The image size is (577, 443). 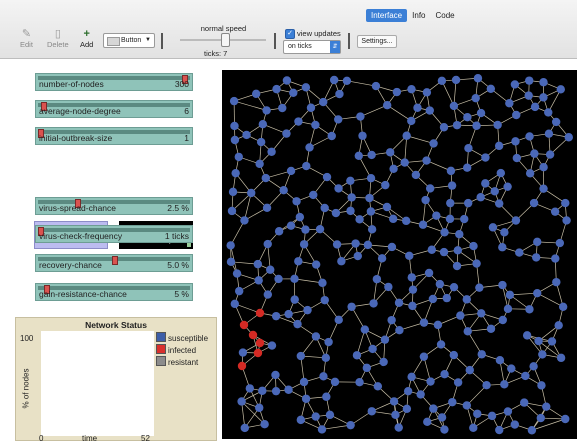 I want to click on slider-recovery-chance: recovery-chance 5.0 %, so click(x=114, y=263).